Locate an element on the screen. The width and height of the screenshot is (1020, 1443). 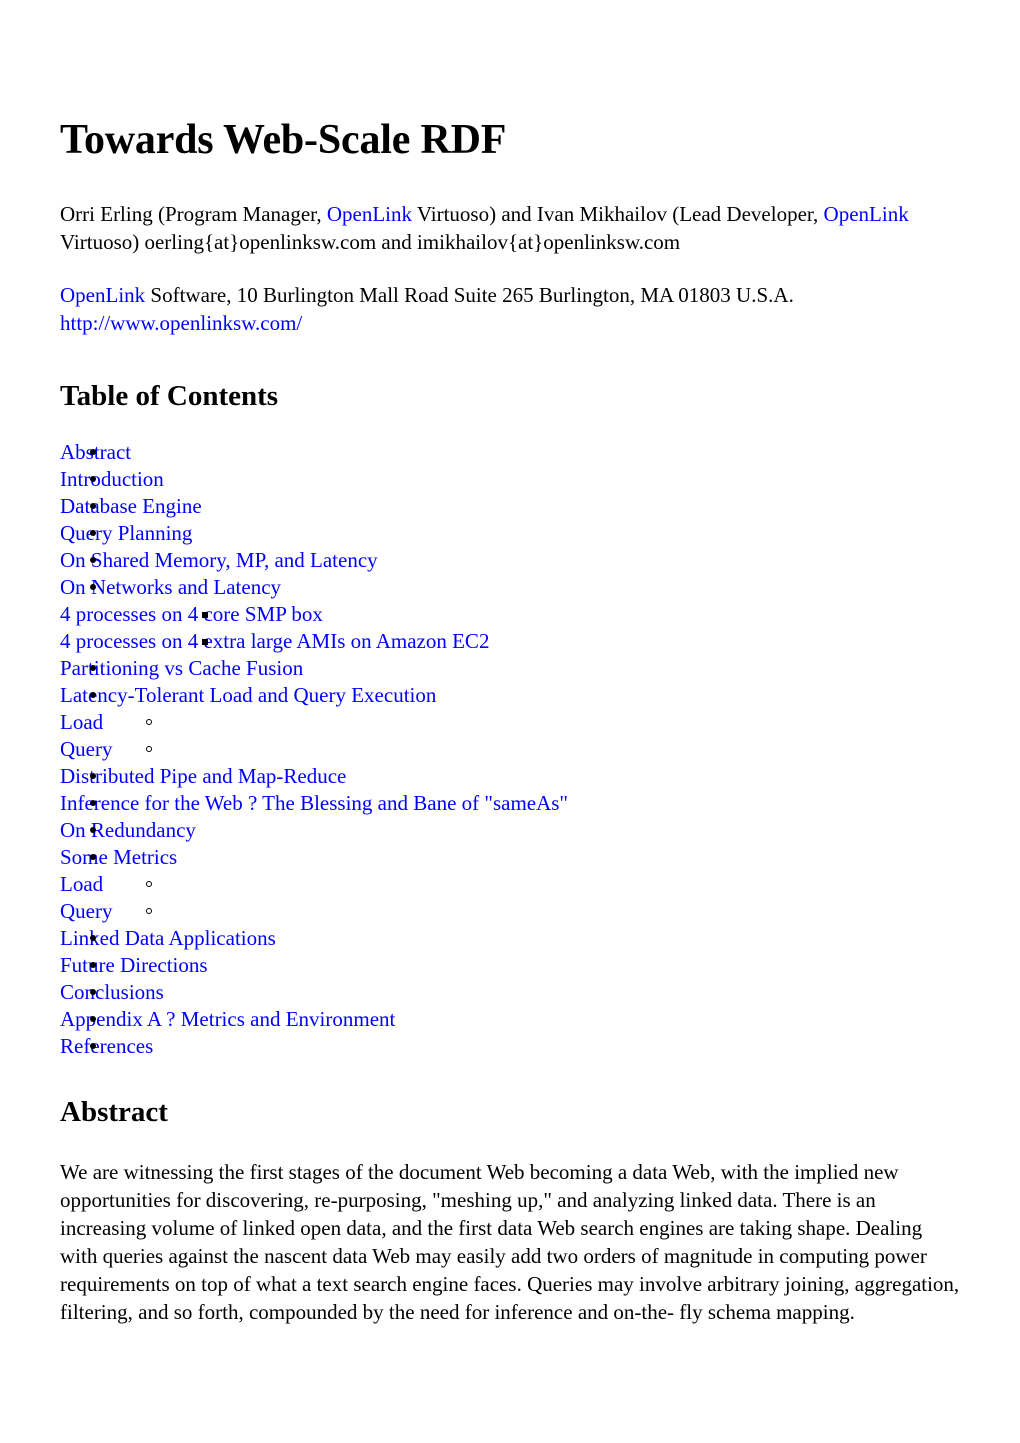
toc-link: Query Planning is located at coordinates (126, 533).